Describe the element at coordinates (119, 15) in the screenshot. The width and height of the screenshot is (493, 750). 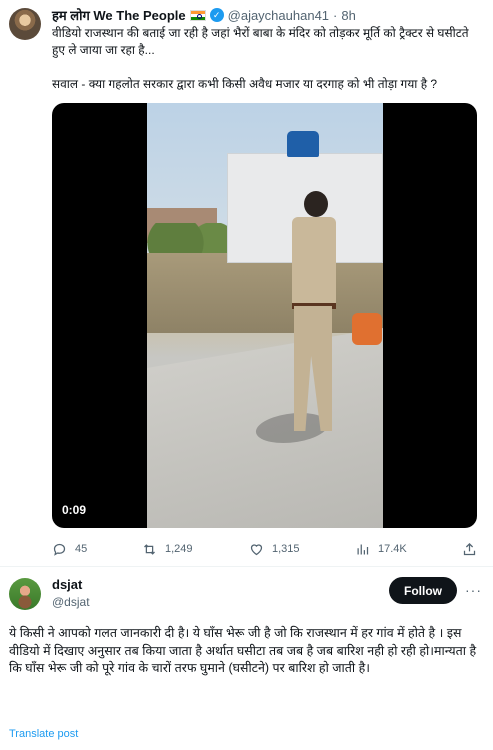
I see `author-name: हम लोग We The People` at that location.